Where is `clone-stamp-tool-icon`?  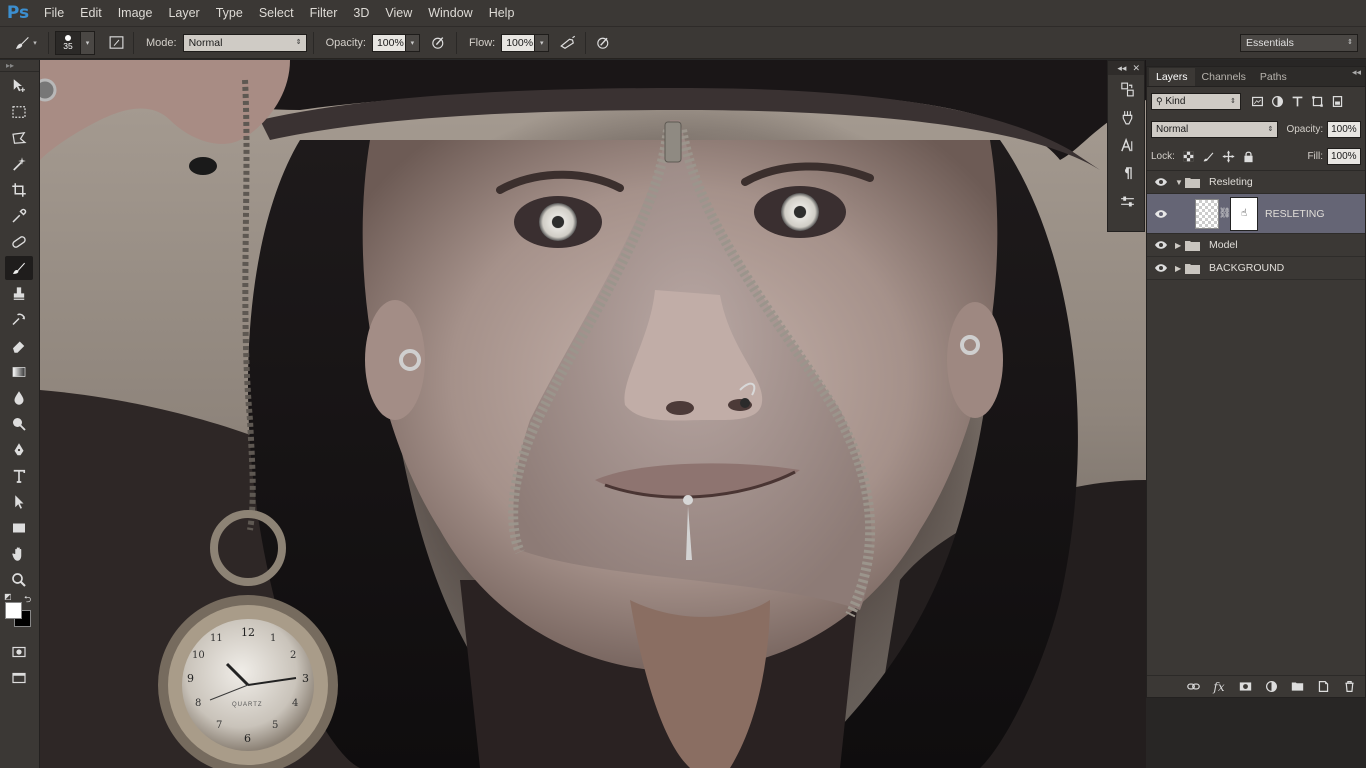
clone-stamp-tool-icon is located at coordinates (19, 294).